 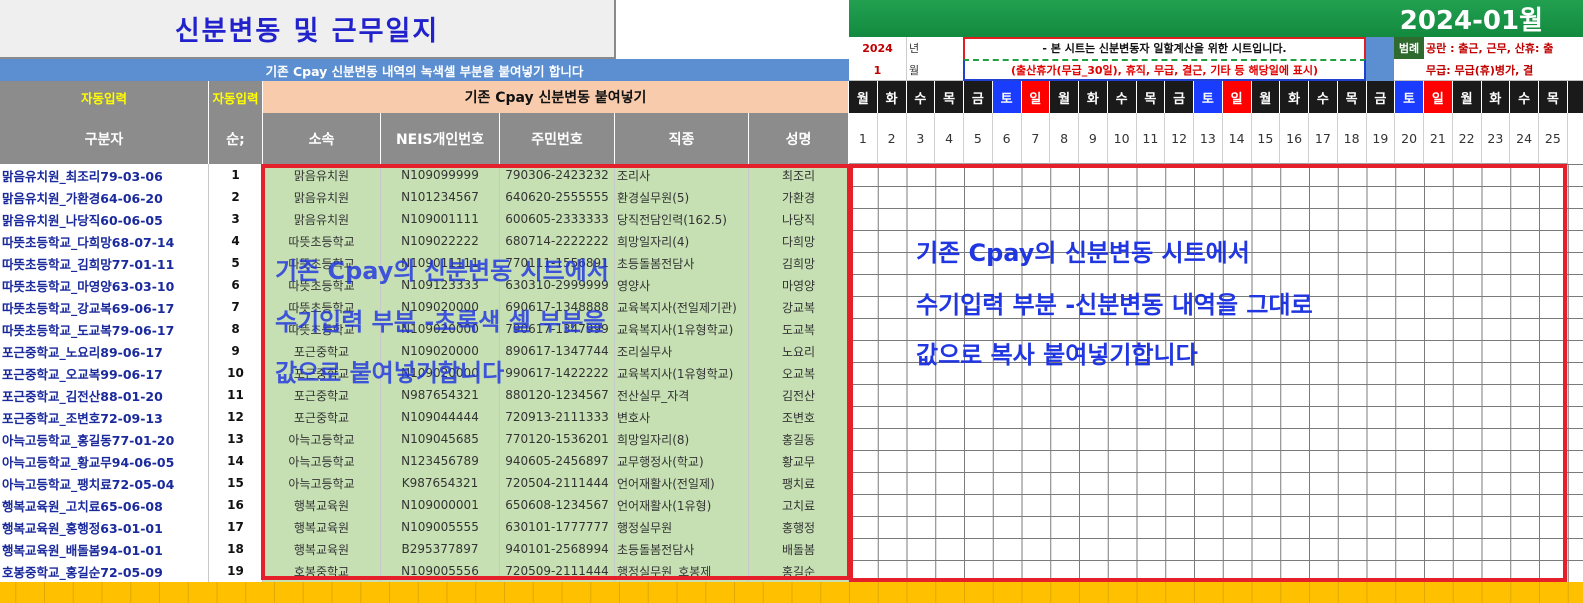 I want to click on row-key-cell: 따뜻초등학교_김희망77-01-11, so click(x=104, y=263).